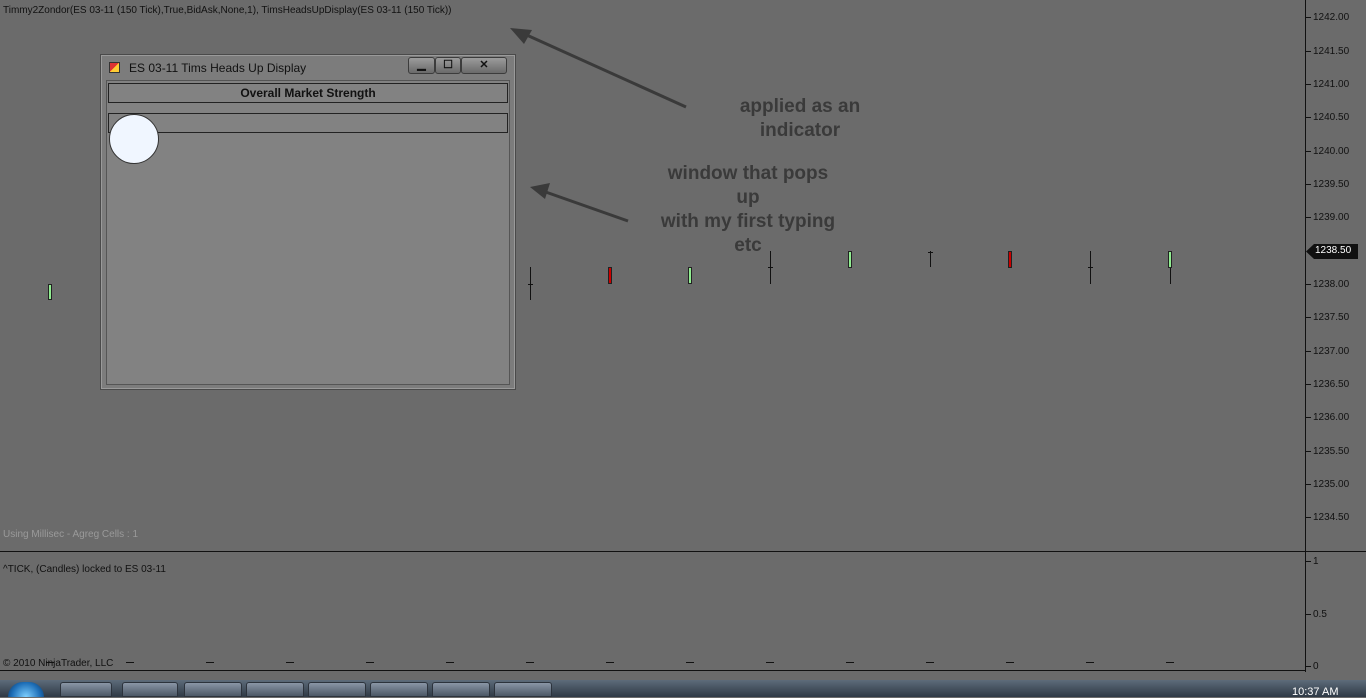  Describe the element at coordinates (275, 689) in the screenshot. I see `media-icon` at that location.